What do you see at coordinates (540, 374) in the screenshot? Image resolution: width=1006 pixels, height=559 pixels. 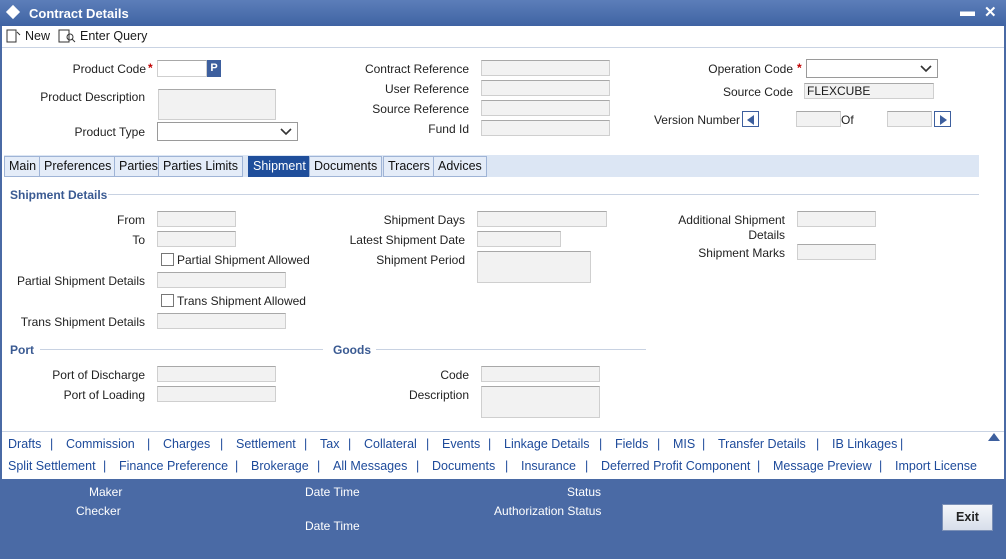 I see `goods-code-field` at bounding box center [540, 374].